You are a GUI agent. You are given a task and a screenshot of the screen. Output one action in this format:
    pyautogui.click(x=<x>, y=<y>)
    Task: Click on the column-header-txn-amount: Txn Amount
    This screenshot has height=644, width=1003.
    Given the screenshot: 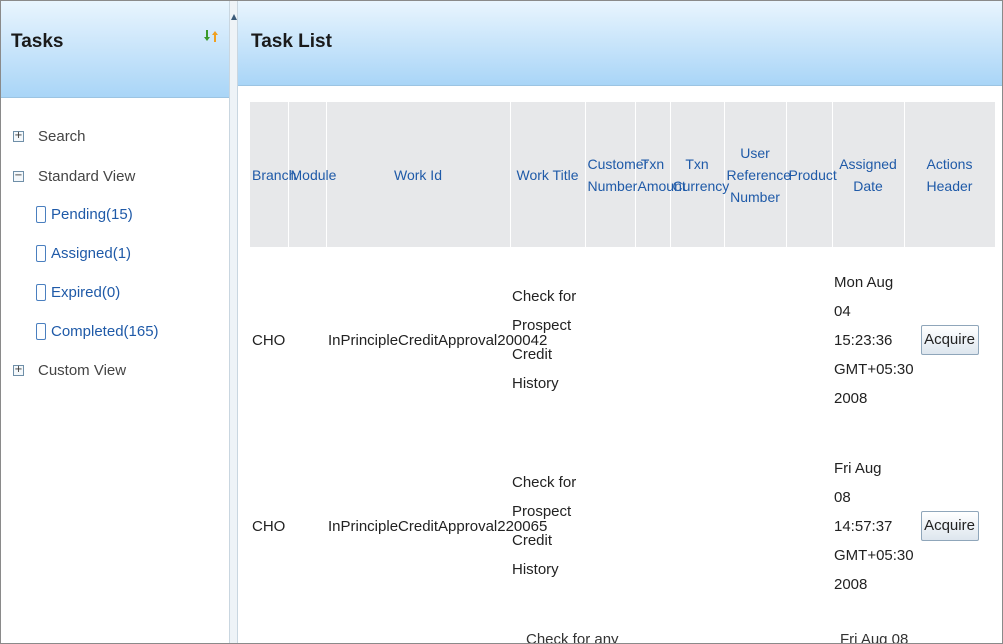 What is the action you would take?
    pyautogui.click(x=660, y=174)
    